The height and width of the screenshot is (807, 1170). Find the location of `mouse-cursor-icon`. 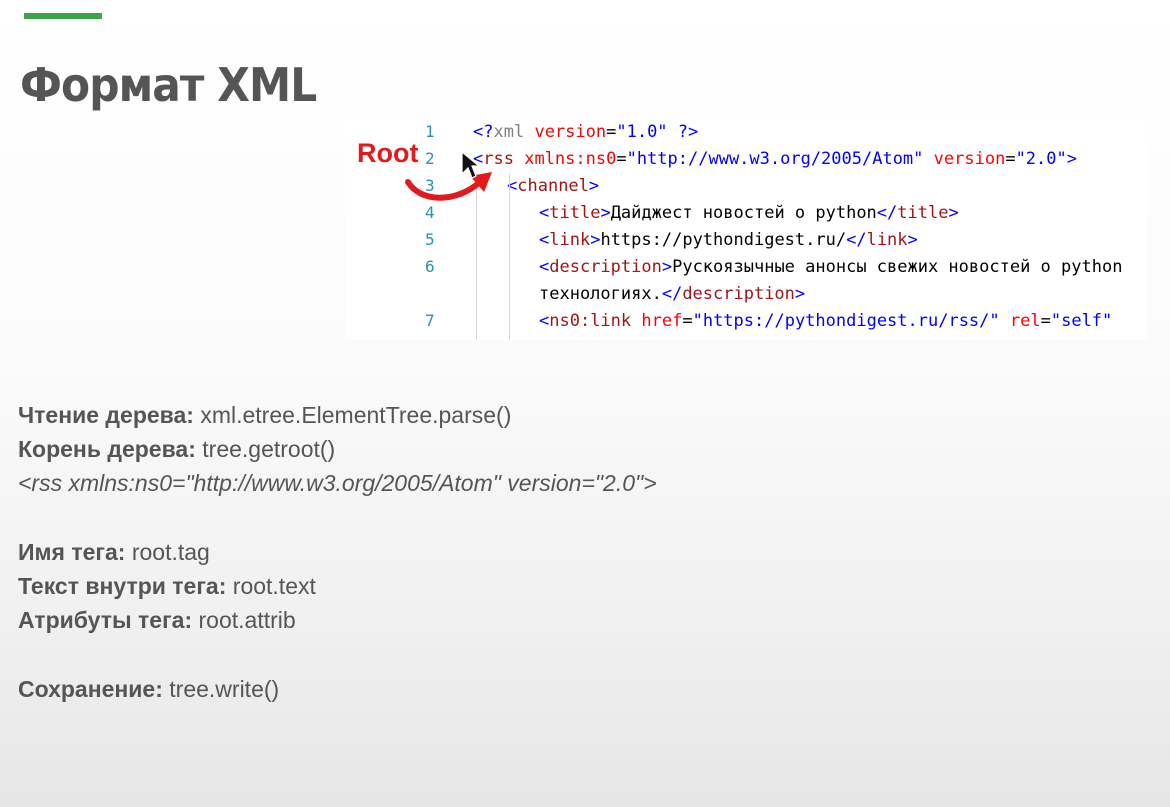

mouse-cursor-icon is located at coordinates (470, 164).